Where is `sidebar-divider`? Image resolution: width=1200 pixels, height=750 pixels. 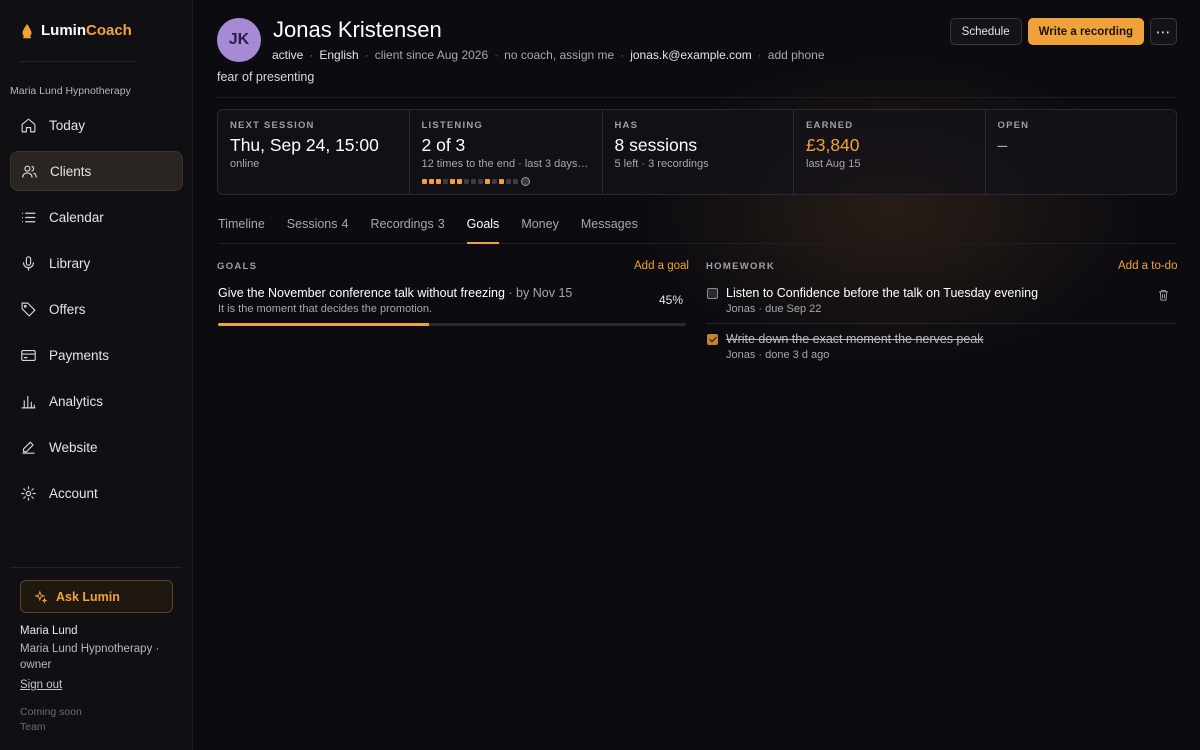
sidebar-divider is located at coordinates (78, 61).